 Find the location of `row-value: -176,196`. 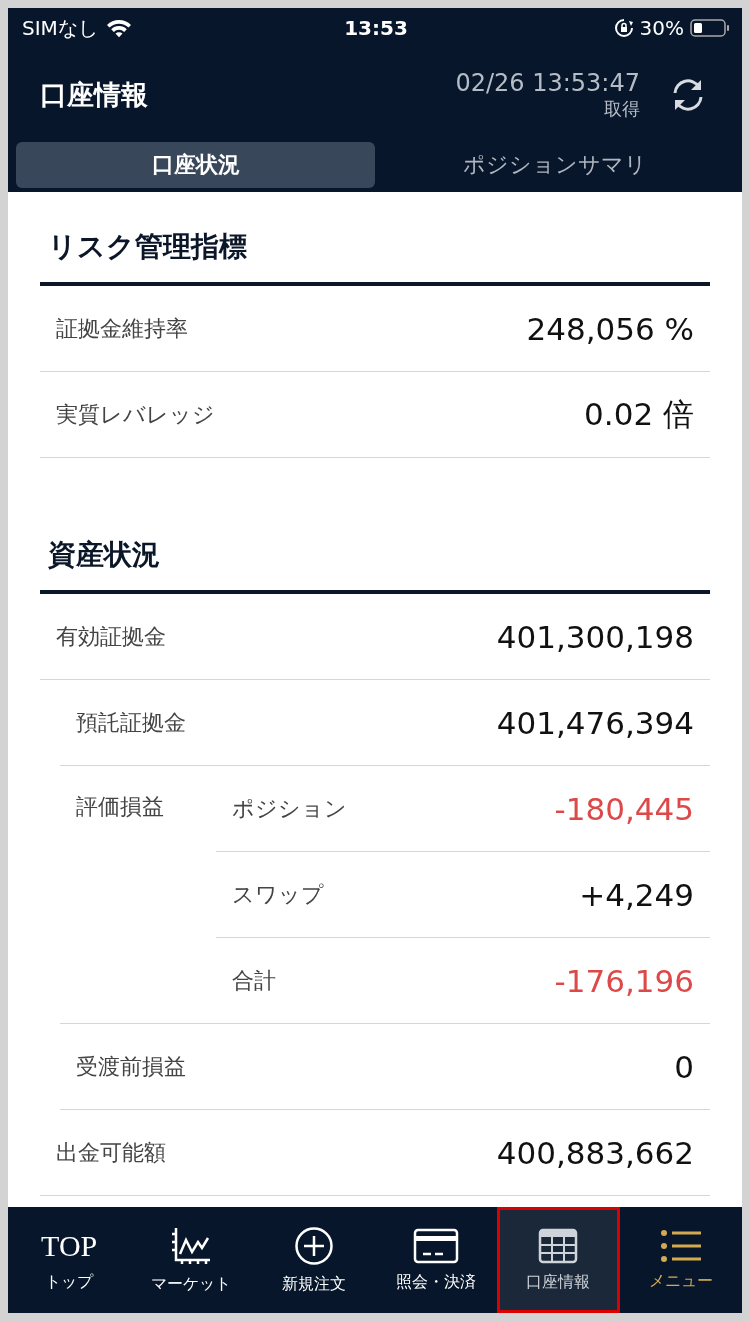

row-value: -176,196 is located at coordinates (624, 980).